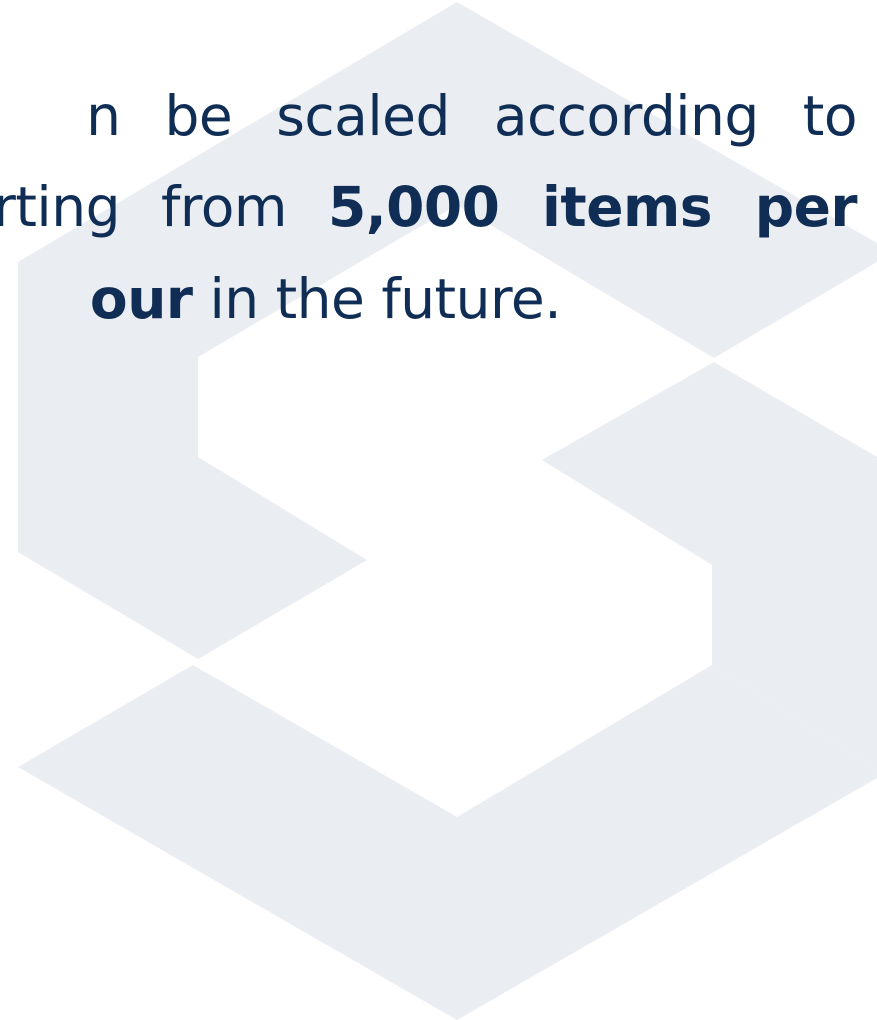  I want to click on paragraph-line-3: our in the future., so click(281, 299).